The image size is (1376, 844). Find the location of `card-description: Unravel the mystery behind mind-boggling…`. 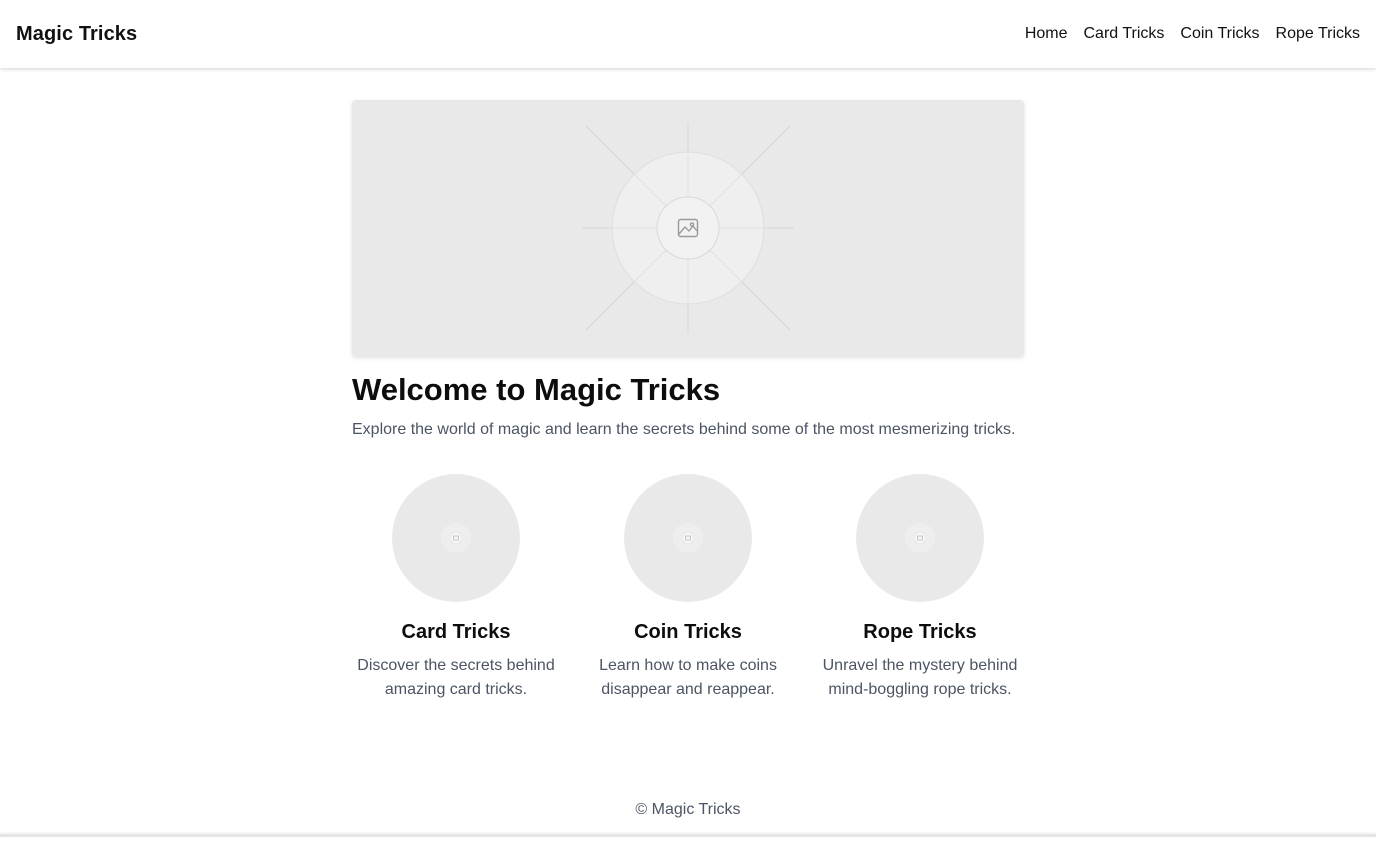

card-description: Unravel the mystery behind mind-boggling… is located at coordinates (920, 677).